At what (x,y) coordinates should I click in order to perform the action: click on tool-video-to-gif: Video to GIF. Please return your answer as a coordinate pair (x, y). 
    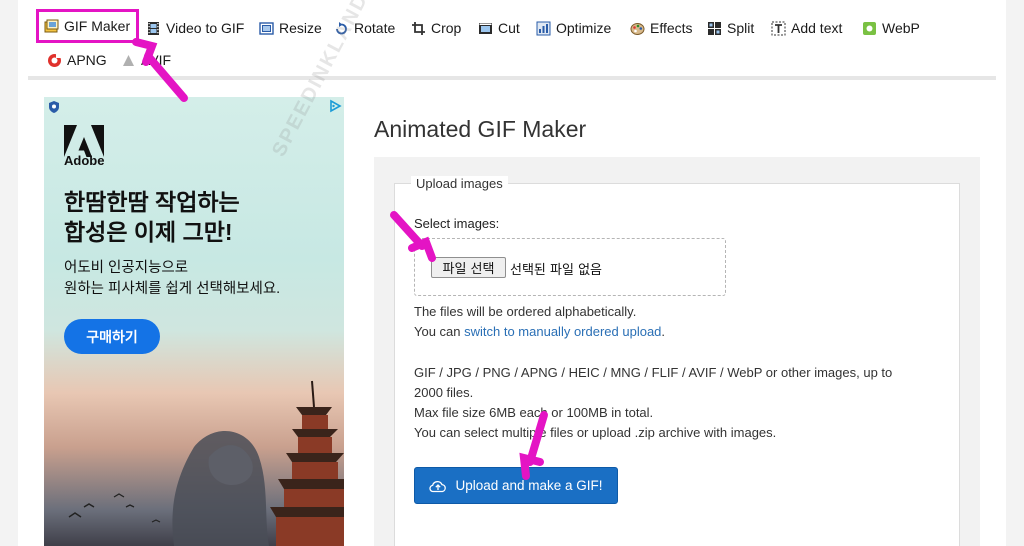
    Looking at the image, I should click on (195, 28).